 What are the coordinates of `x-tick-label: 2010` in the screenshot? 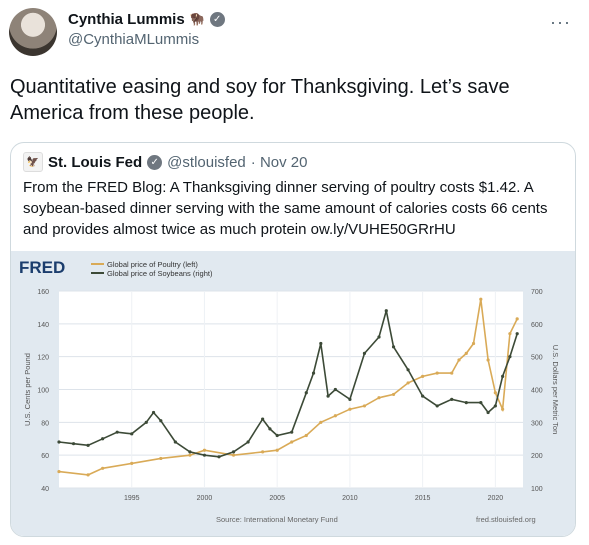 It's located at (350, 498).